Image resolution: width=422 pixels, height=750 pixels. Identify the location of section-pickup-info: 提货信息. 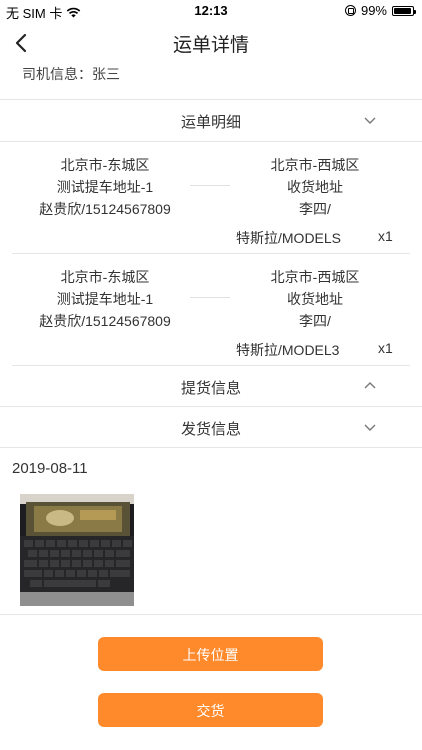
(211, 386).